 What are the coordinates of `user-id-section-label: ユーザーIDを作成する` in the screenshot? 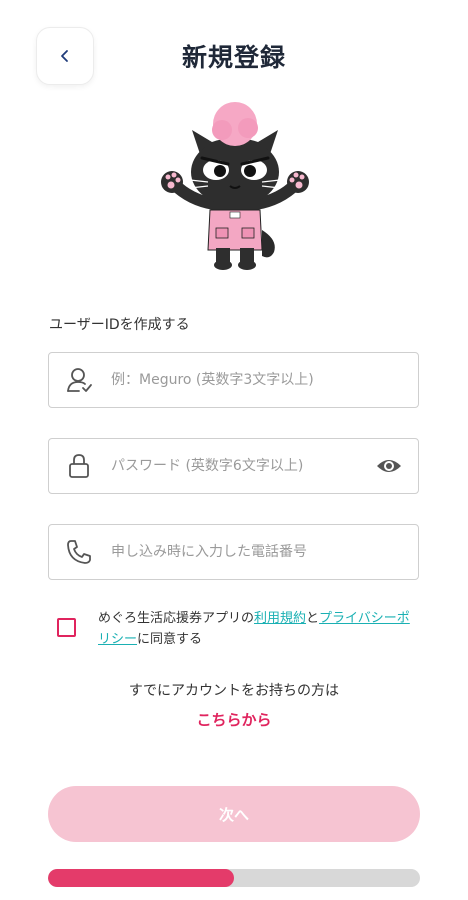 It's located at (119, 325).